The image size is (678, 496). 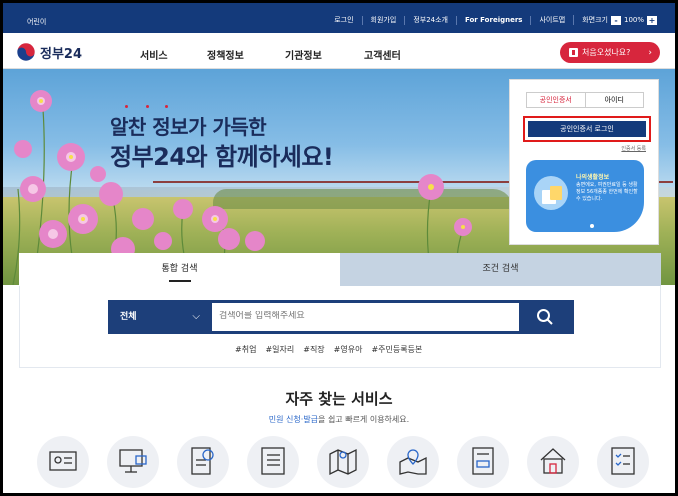 I want to click on carousel-dot, so click(x=592, y=226).